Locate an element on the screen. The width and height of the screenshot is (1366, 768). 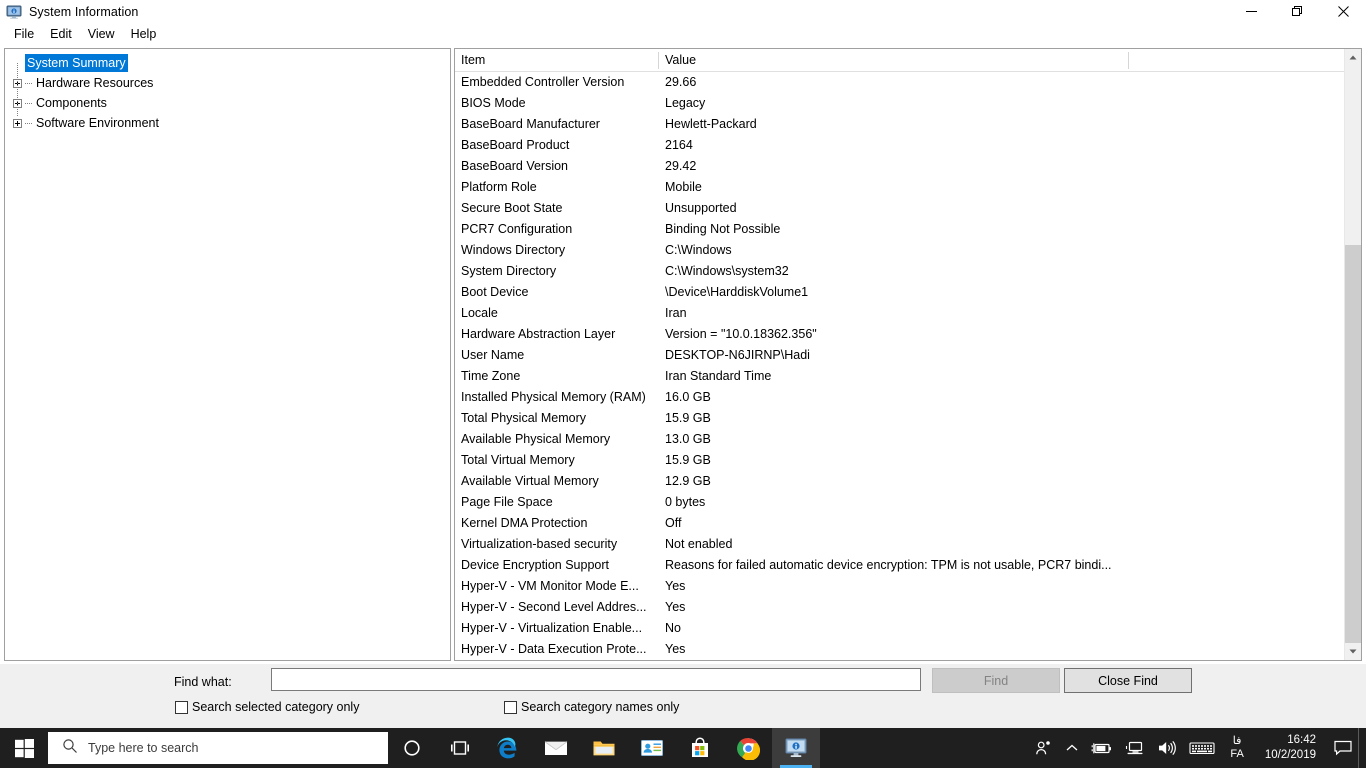
close-icon is located at coordinates (1343, 11).